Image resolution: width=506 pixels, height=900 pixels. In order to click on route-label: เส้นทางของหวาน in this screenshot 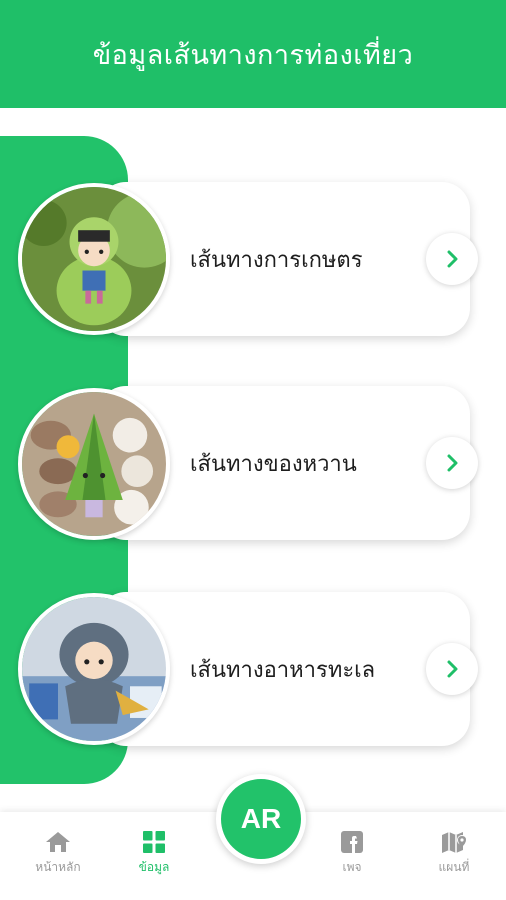, I will do `click(273, 464)`.